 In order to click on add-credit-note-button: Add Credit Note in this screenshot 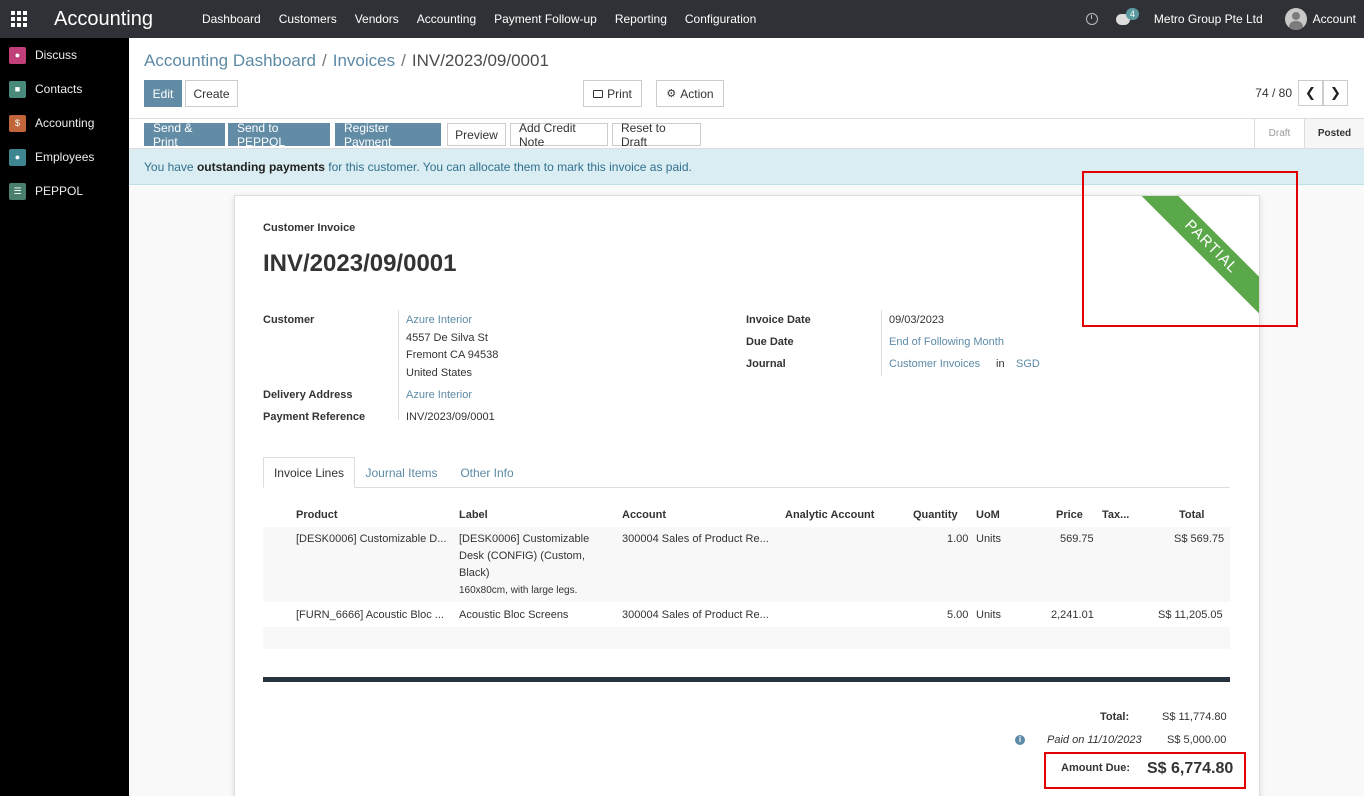, I will do `click(559, 135)`.